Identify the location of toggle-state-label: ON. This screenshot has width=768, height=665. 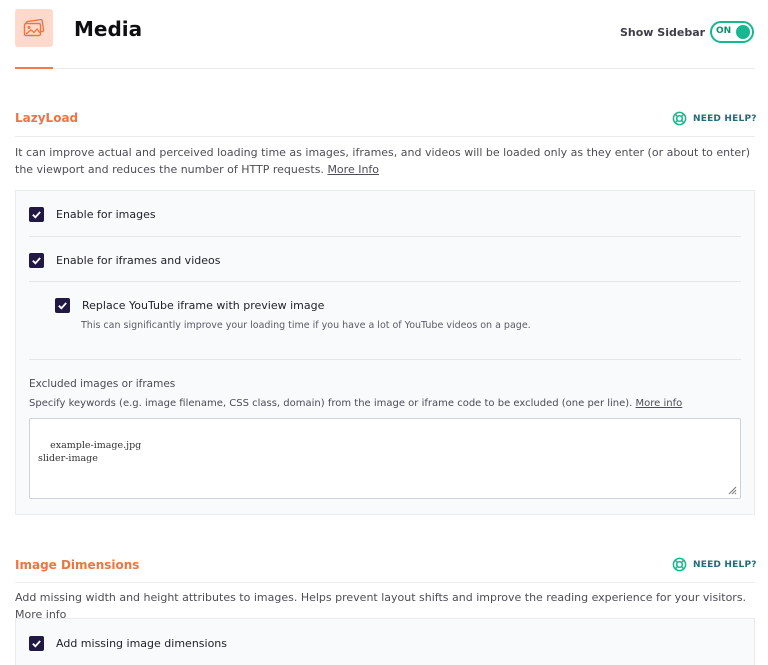
(724, 31).